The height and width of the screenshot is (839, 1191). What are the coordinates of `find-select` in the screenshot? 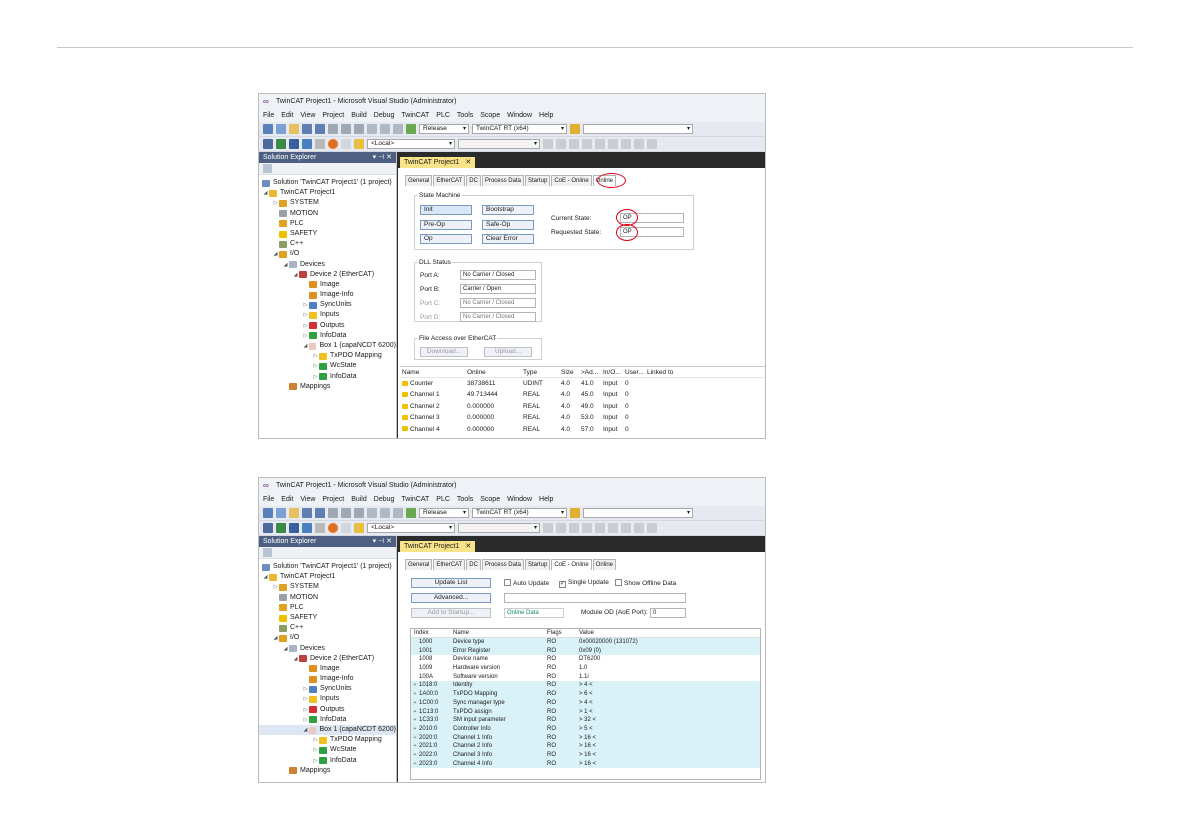 It's located at (638, 129).